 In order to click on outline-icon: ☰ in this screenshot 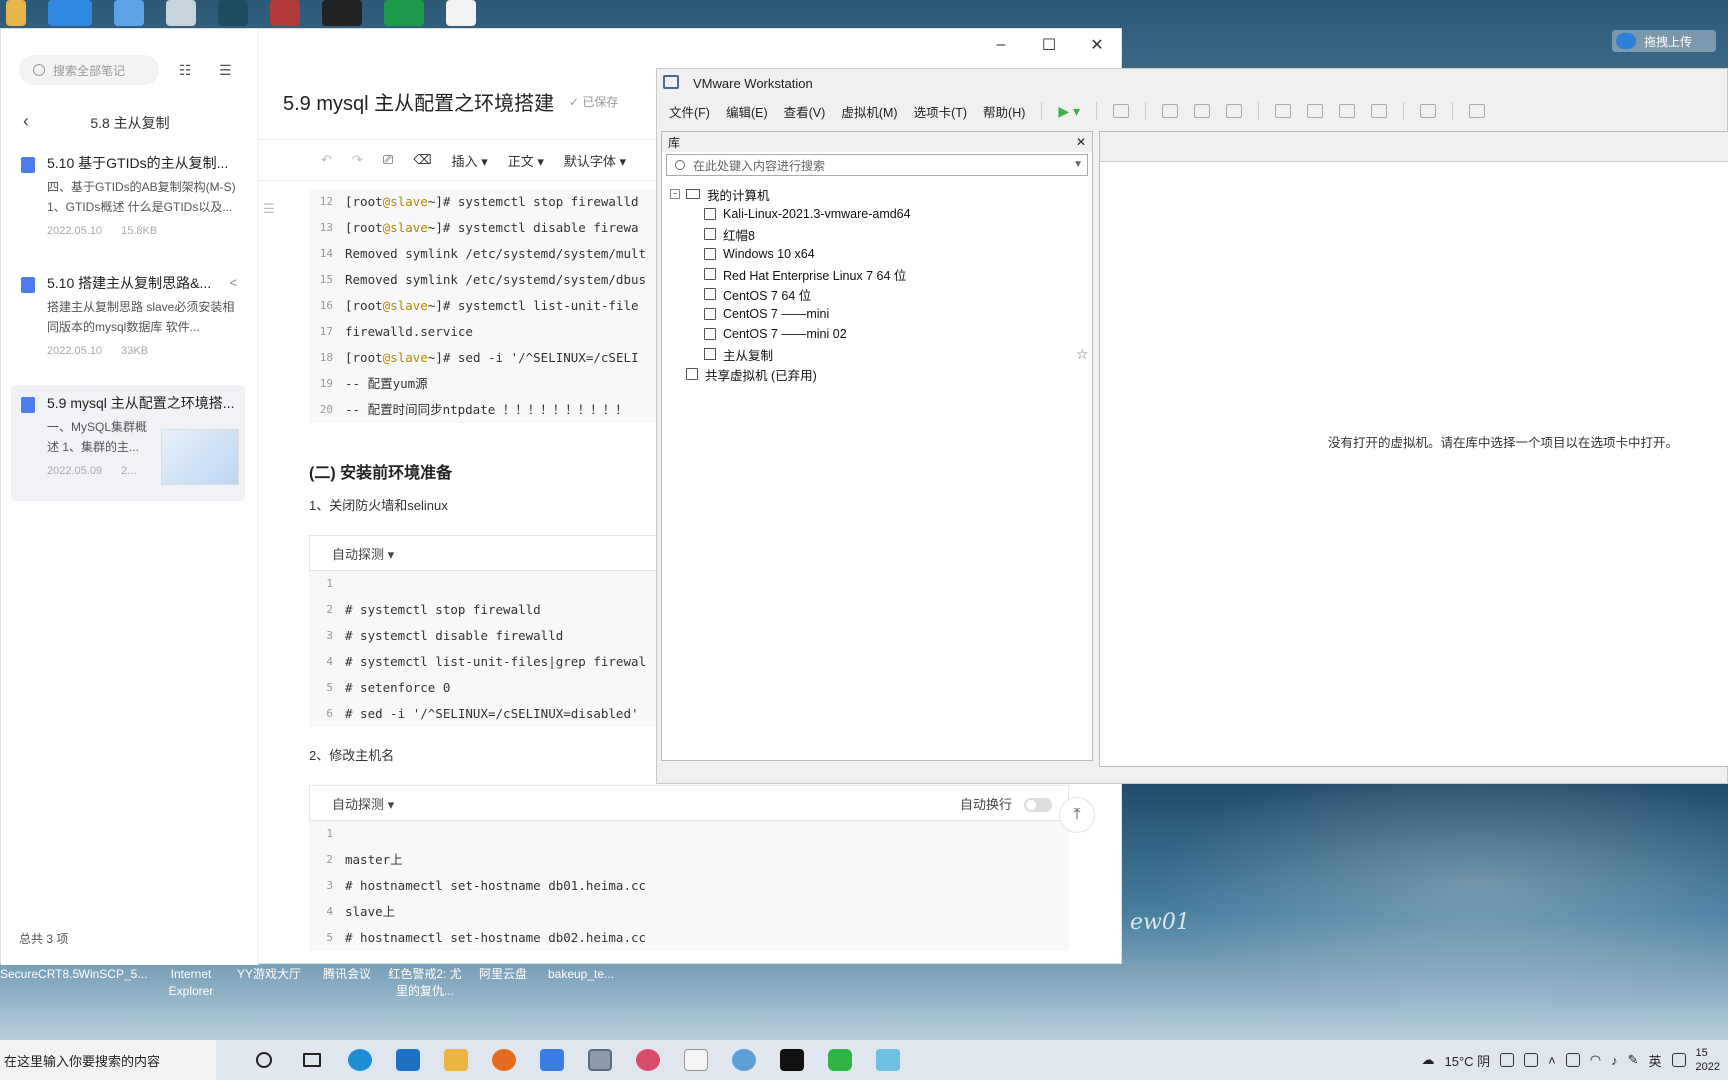, I will do `click(269, 209)`.